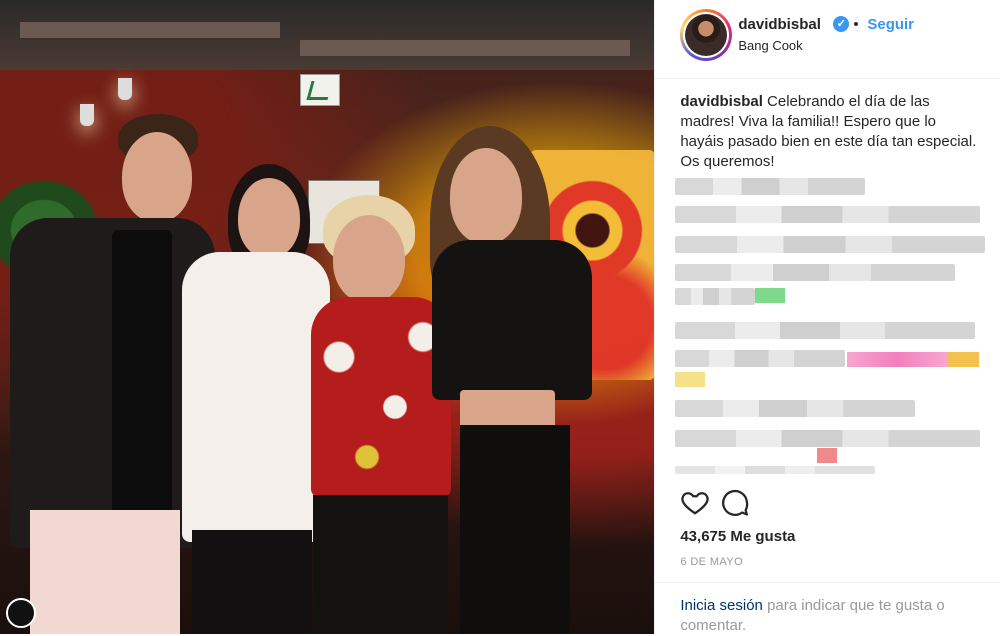  Describe the element at coordinates (721, 101) in the screenshot. I see `caption-username-link: davidbisbal` at that location.